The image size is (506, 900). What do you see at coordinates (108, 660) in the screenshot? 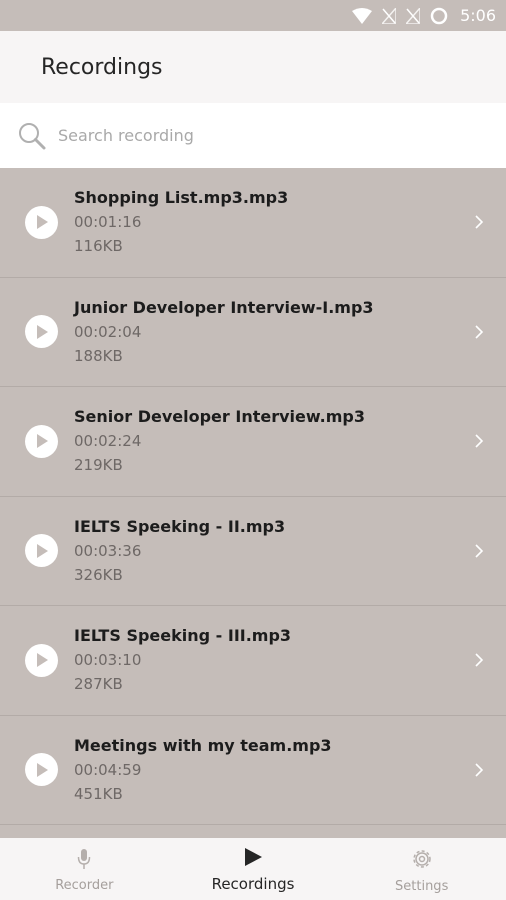
I see `recording-duration: 00:03:10` at bounding box center [108, 660].